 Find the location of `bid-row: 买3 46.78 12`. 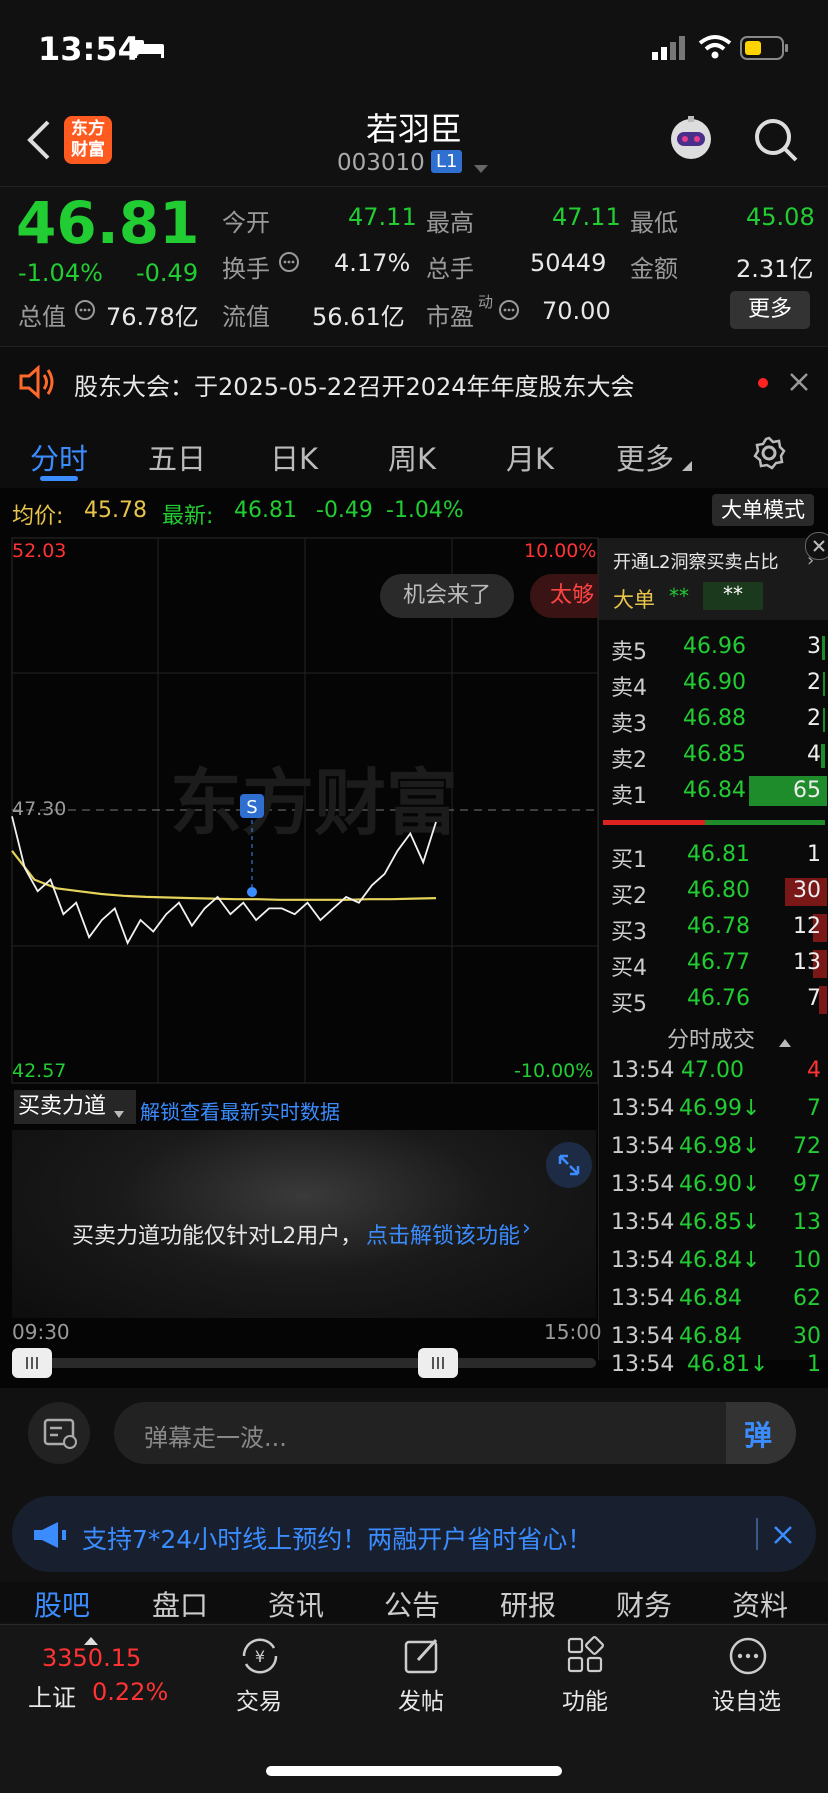

bid-row: 买3 46.78 12 is located at coordinates (713, 928).